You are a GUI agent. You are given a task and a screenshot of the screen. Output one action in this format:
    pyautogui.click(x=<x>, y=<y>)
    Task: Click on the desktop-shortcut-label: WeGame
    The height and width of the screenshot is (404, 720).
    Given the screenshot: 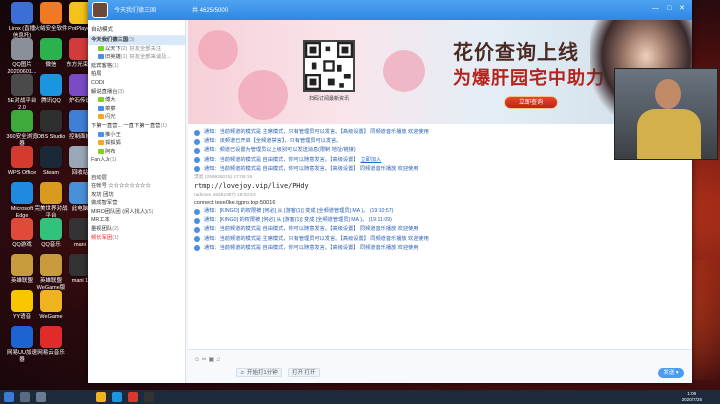 What is the action you would take?
    pyautogui.click(x=51, y=317)
    